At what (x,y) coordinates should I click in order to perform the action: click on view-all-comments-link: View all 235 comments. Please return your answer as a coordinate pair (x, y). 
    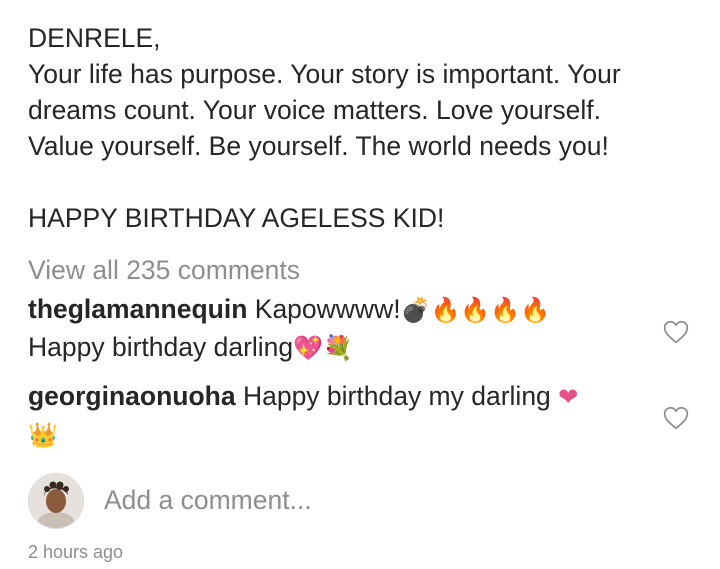
    Looking at the image, I should click on (164, 270).